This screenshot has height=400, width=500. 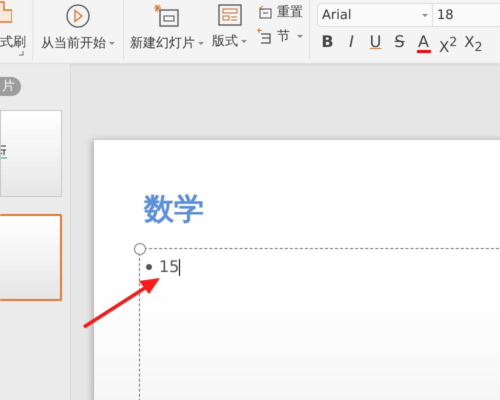 I want to click on section-icon, so click(x=265, y=36).